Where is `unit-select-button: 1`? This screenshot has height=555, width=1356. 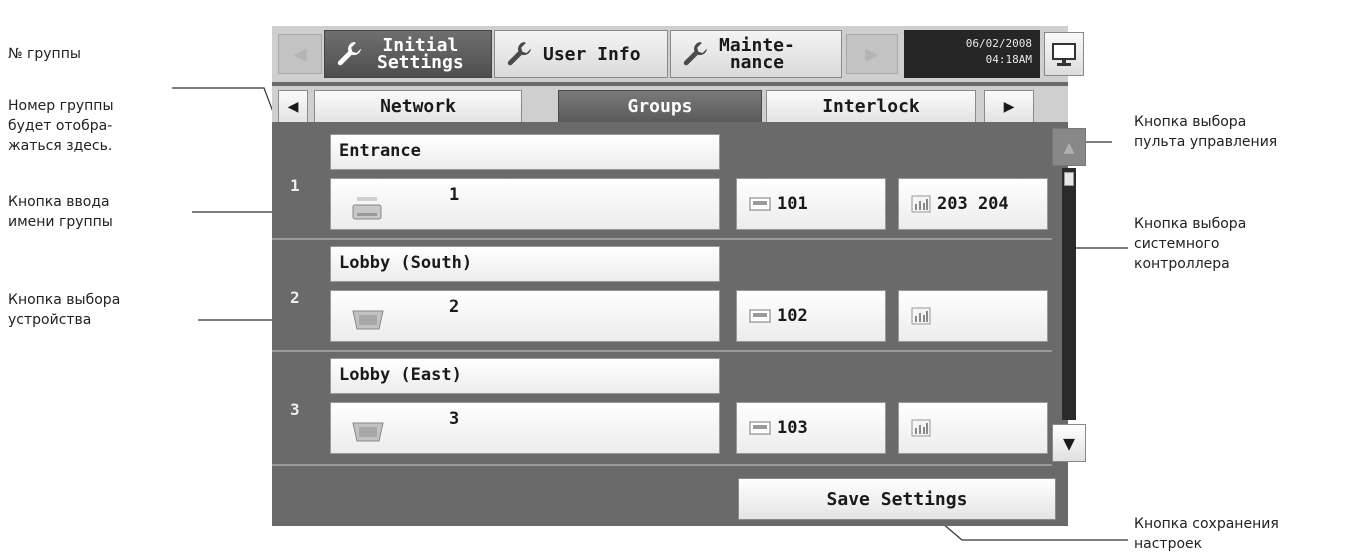
unit-select-button: 1 is located at coordinates (525, 204).